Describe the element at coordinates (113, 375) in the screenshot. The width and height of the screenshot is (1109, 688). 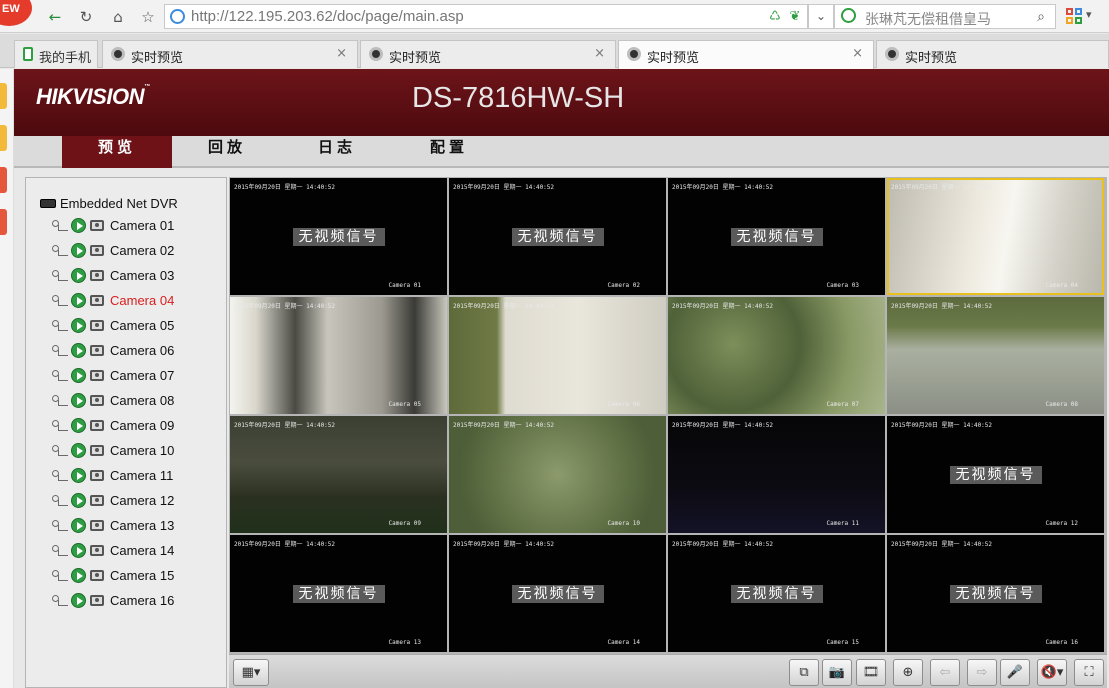
I see `tree-item-camera: Camera 07` at that location.